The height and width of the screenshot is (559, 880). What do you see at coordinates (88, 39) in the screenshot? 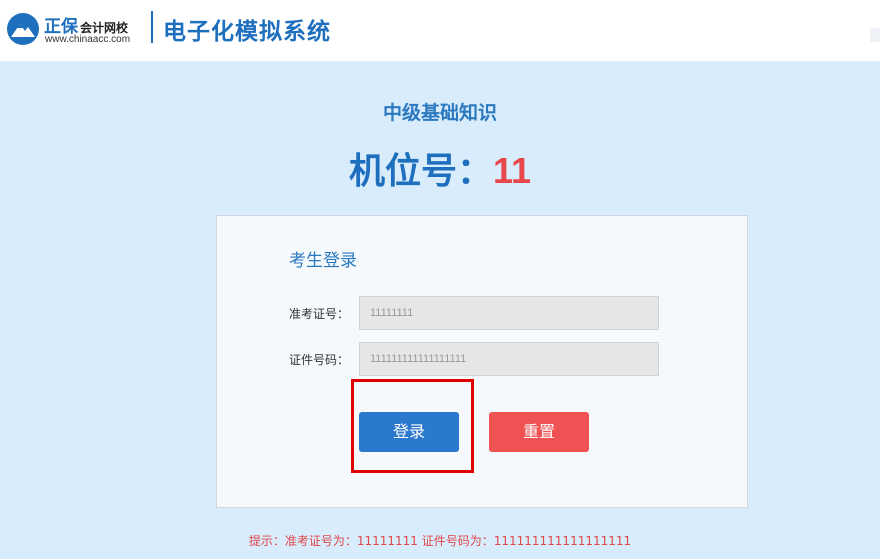
I see `brand-url: www.chinaacc.com` at bounding box center [88, 39].